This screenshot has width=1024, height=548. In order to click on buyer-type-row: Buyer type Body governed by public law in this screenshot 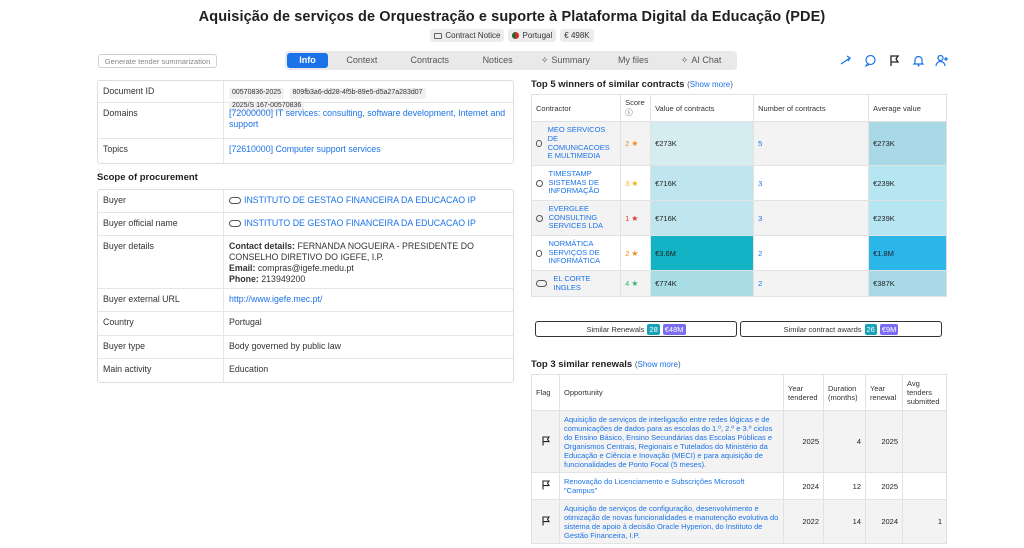, I will do `click(305, 347)`.